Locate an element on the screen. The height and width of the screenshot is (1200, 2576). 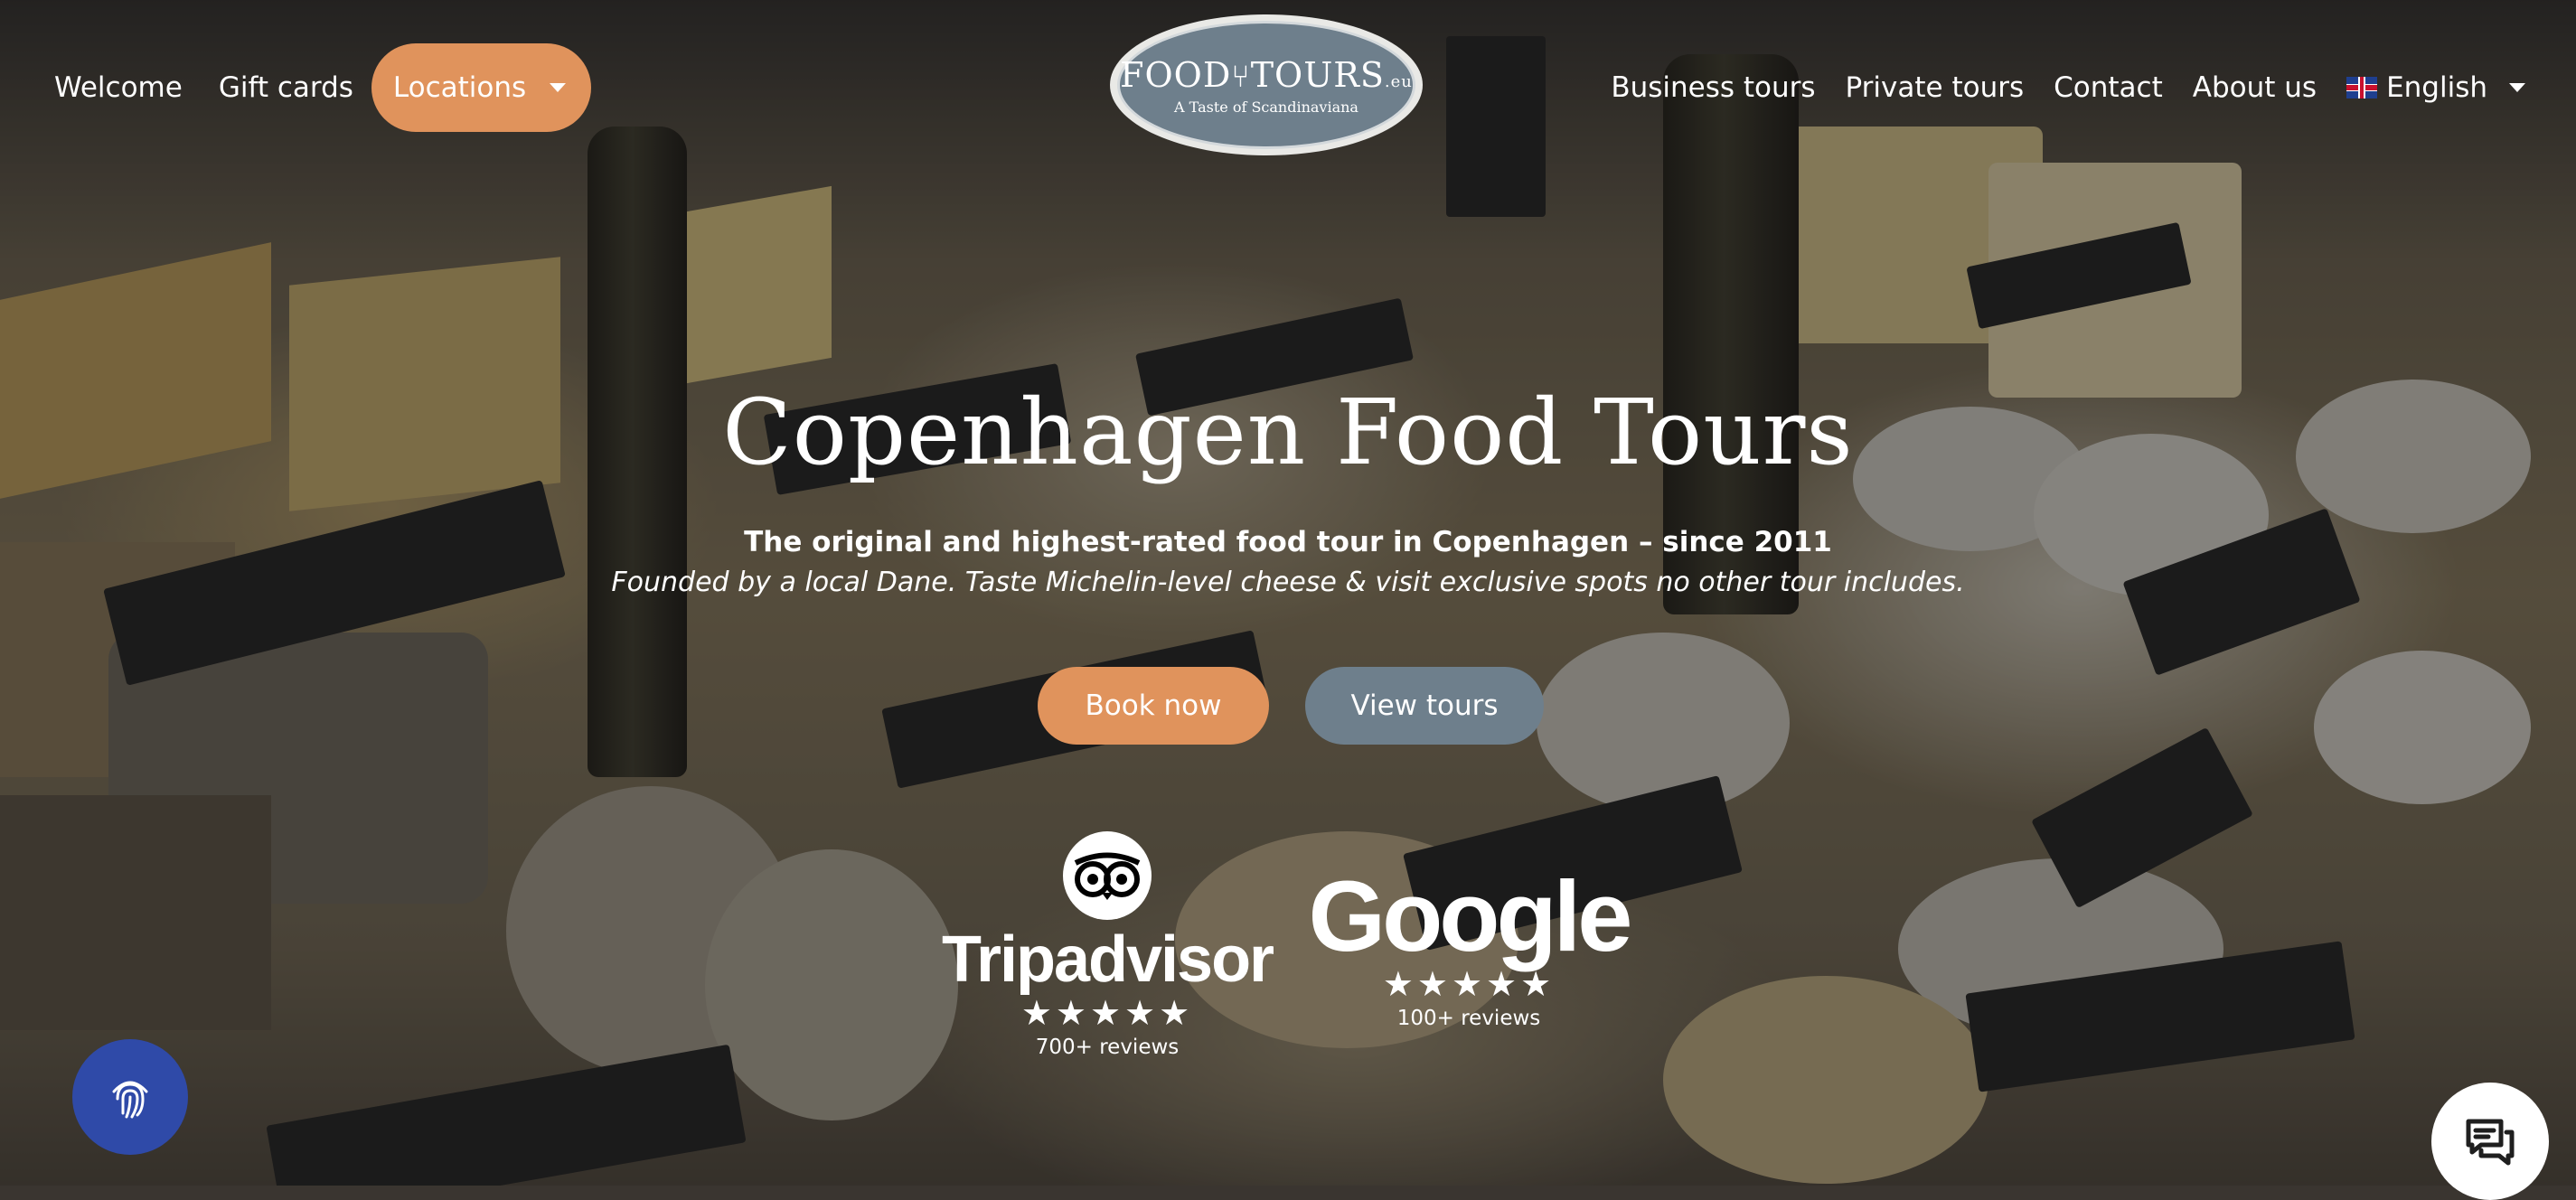
nav-about-us: About us is located at coordinates (2255, 87).